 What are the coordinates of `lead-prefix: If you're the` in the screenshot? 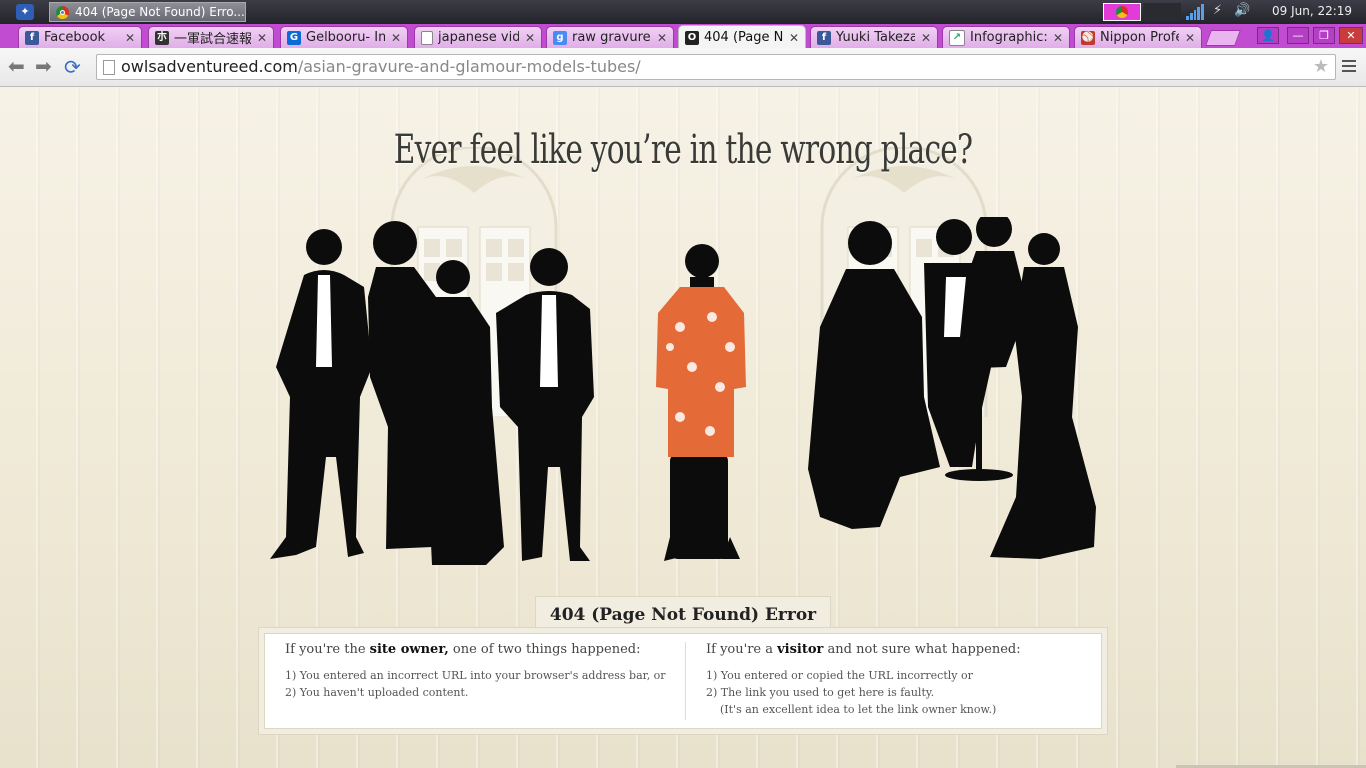 It's located at (327, 649).